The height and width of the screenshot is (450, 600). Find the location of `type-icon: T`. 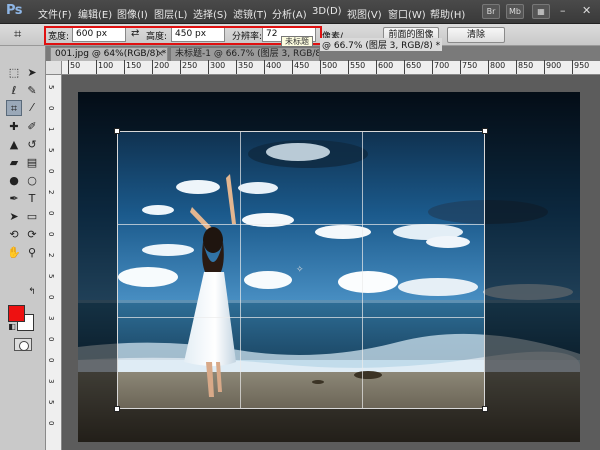

type-icon: T is located at coordinates (32, 199).